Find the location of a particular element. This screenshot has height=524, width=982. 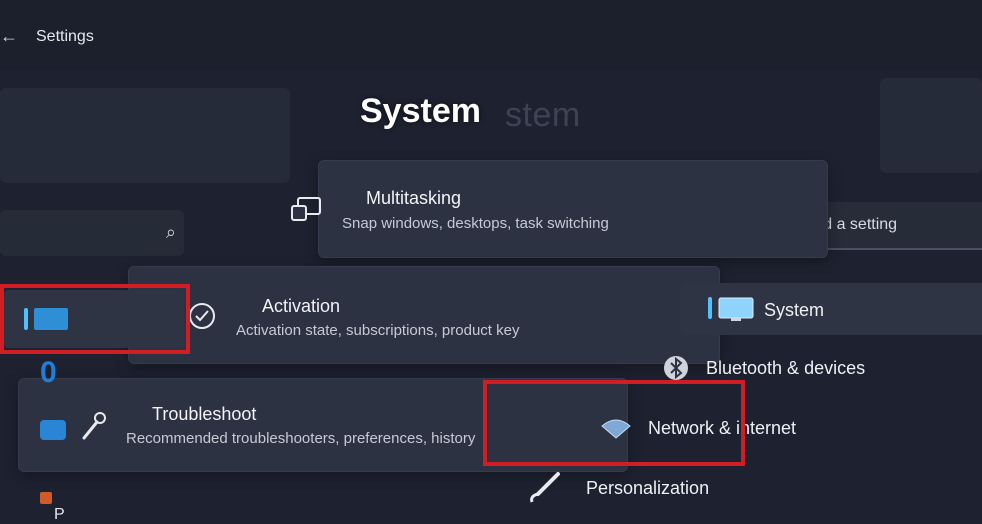

nav-label-system: System is located at coordinates (794, 310).